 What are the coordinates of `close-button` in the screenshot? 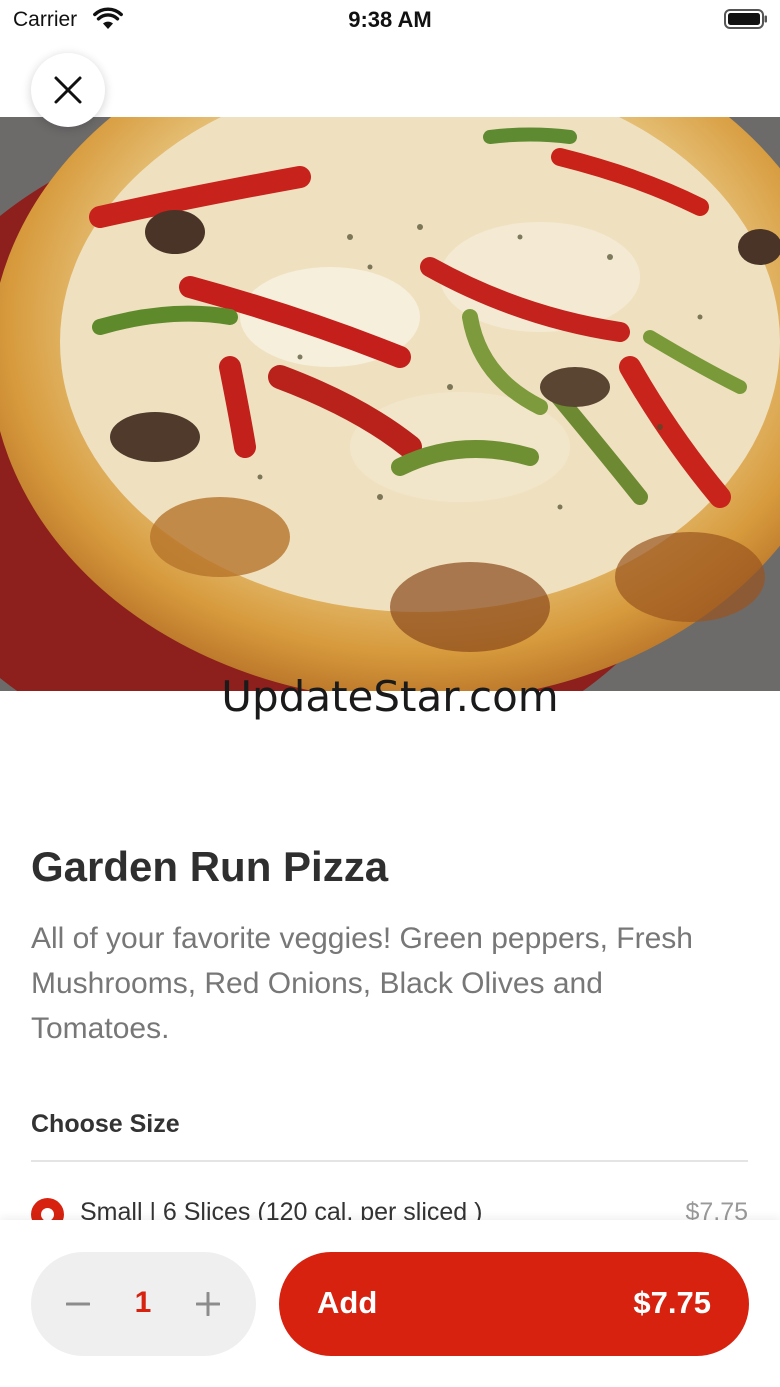 It's located at (68, 90).